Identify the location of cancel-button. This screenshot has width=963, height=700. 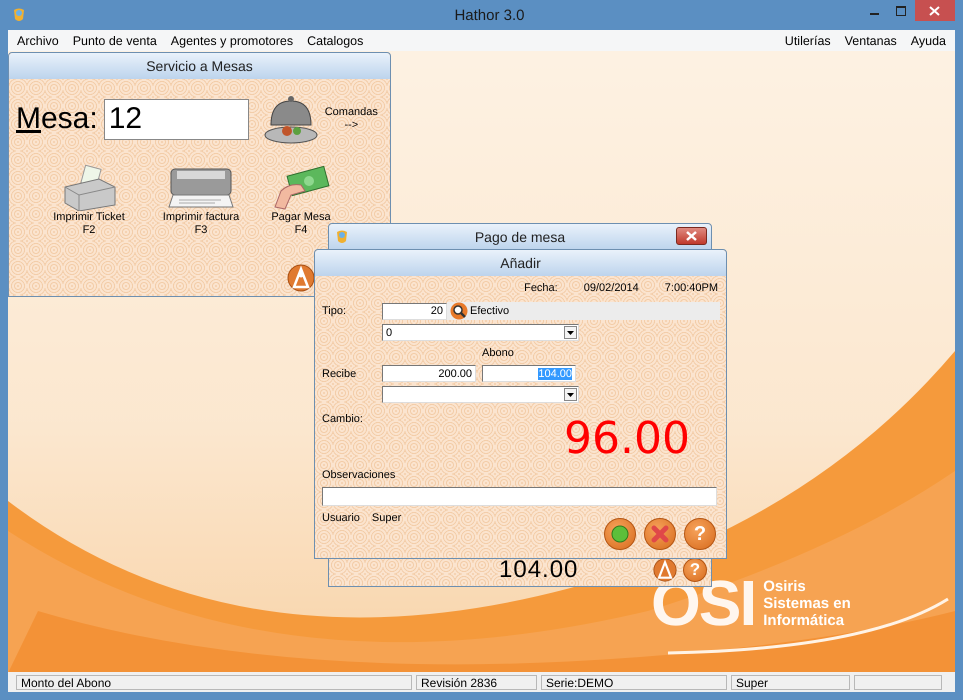
(660, 534).